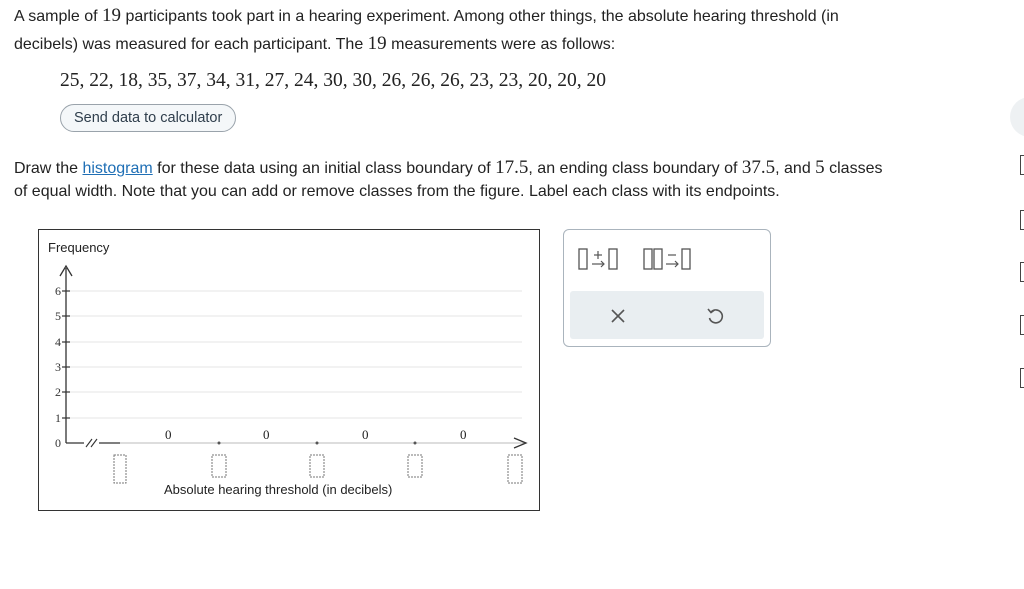 This screenshot has width=1024, height=589. Describe the element at coordinates (501, 44) in the screenshot. I see `intro-text: measurements were as follows:` at that location.